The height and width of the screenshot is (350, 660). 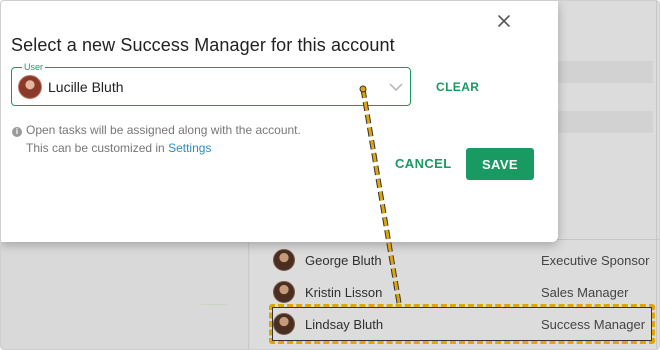 I want to click on selected-user-value: Lucille Bluth, so click(x=86, y=86).